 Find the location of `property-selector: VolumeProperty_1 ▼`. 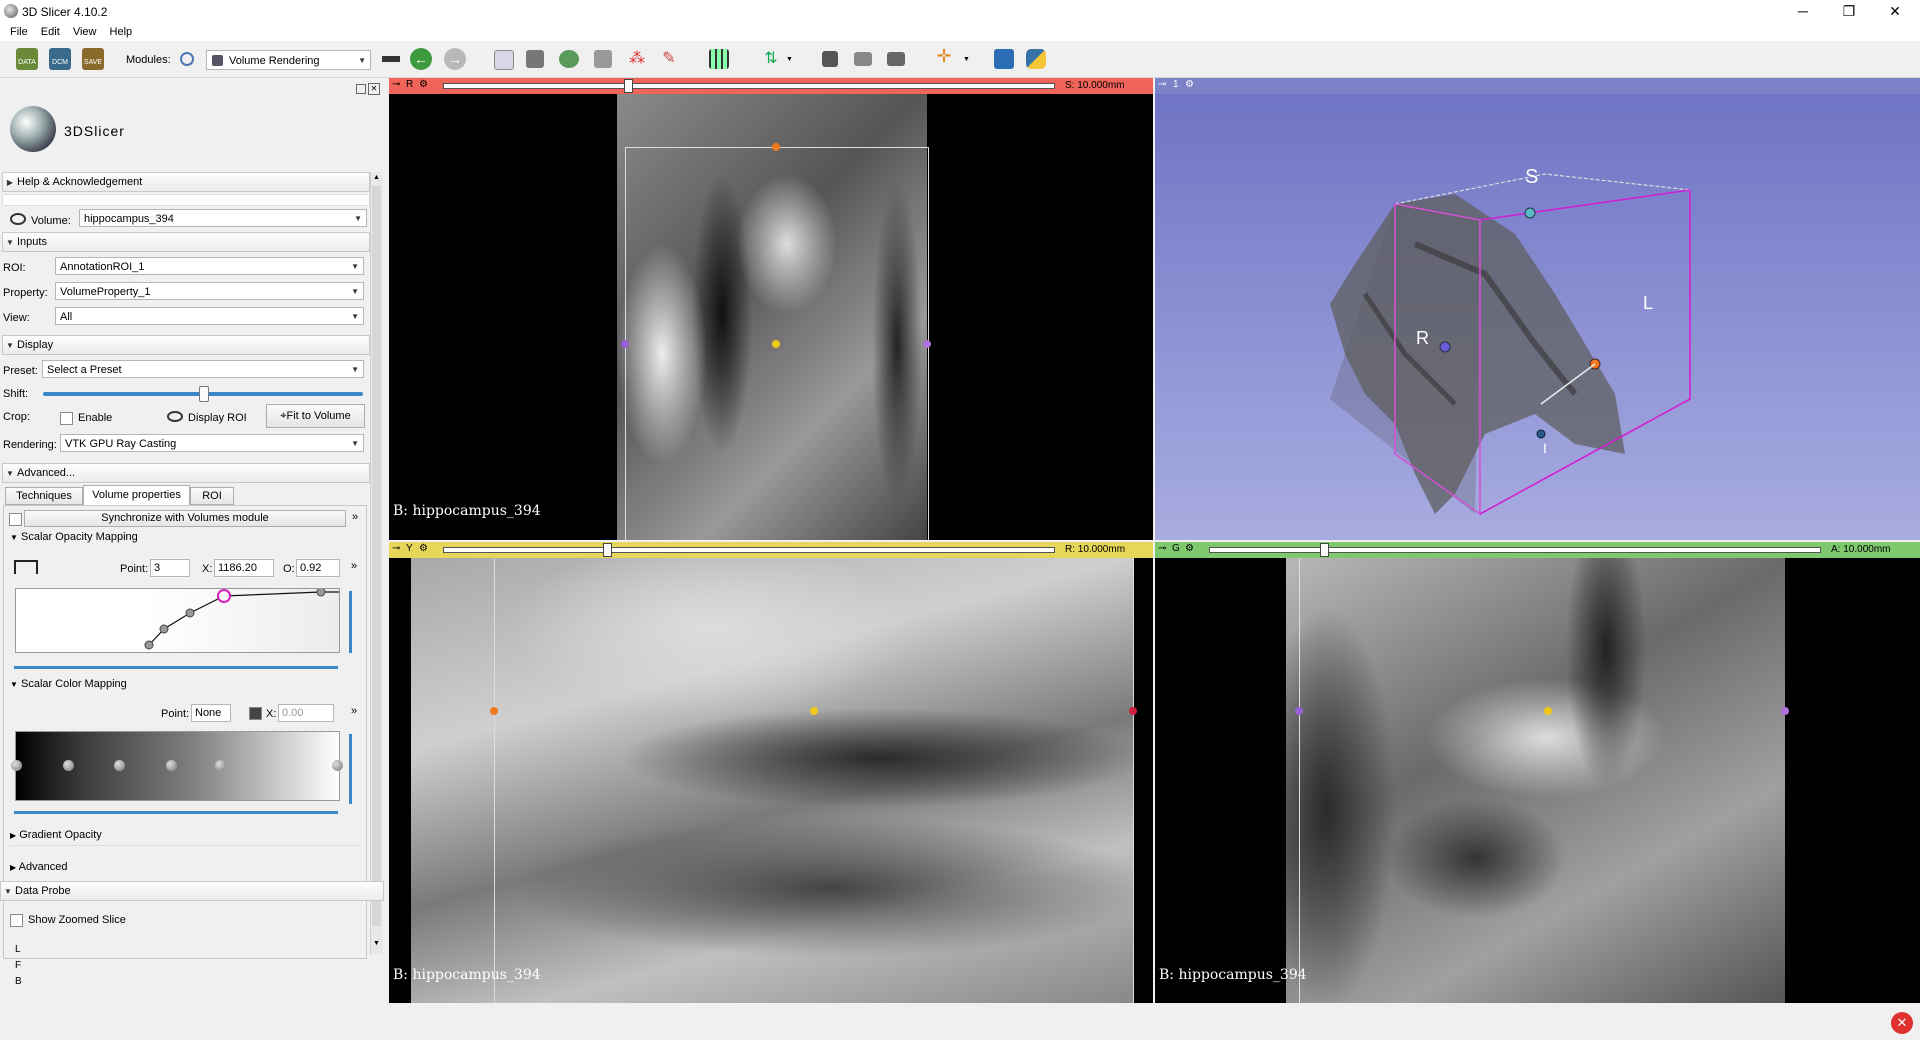

property-selector: VolumeProperty_1 ▼ is located at coordinates (209, 291).